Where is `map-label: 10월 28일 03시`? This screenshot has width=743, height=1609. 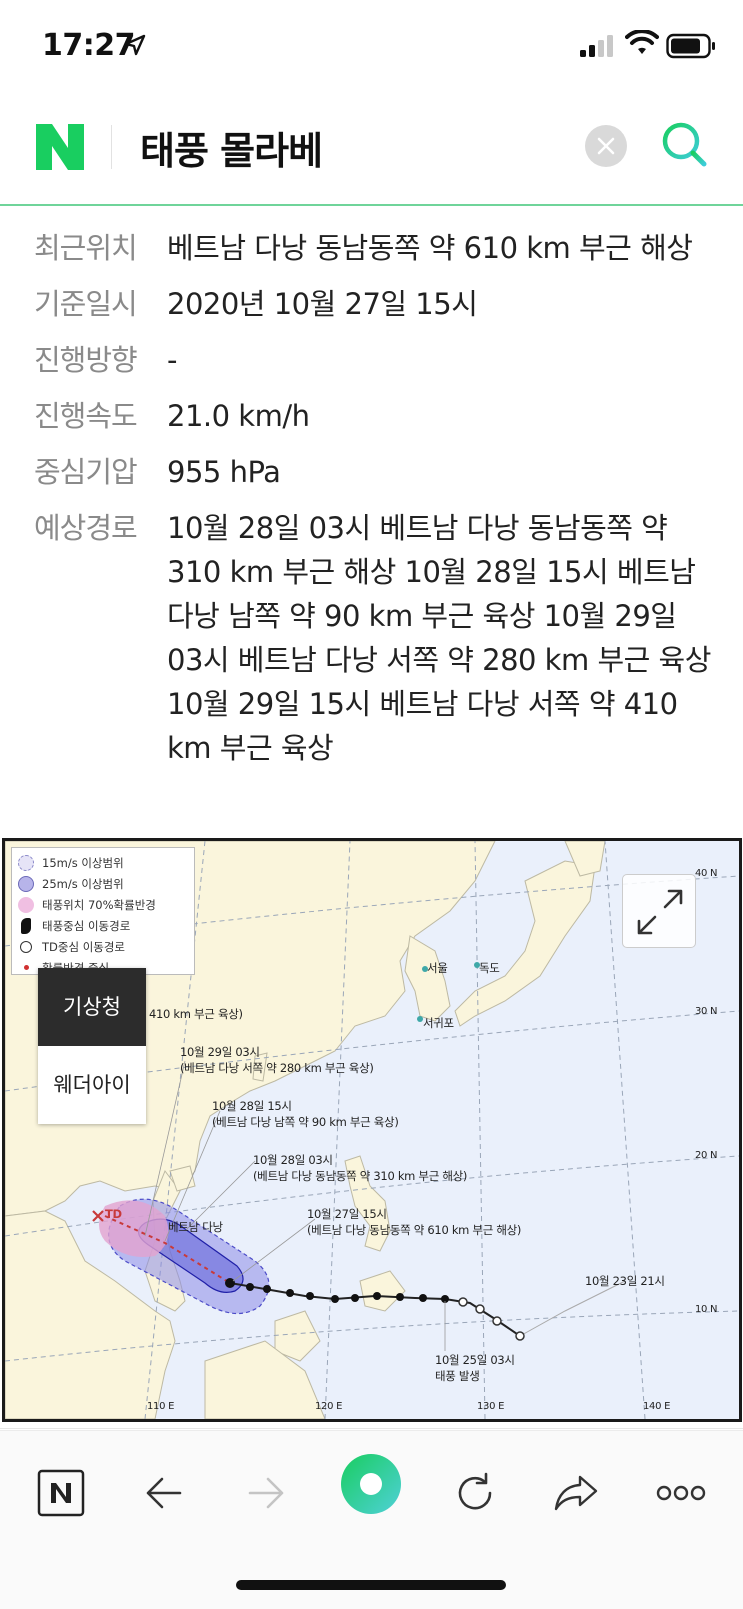 map-label: 10월 28일 03시 is located at coordinates (293, 1160).